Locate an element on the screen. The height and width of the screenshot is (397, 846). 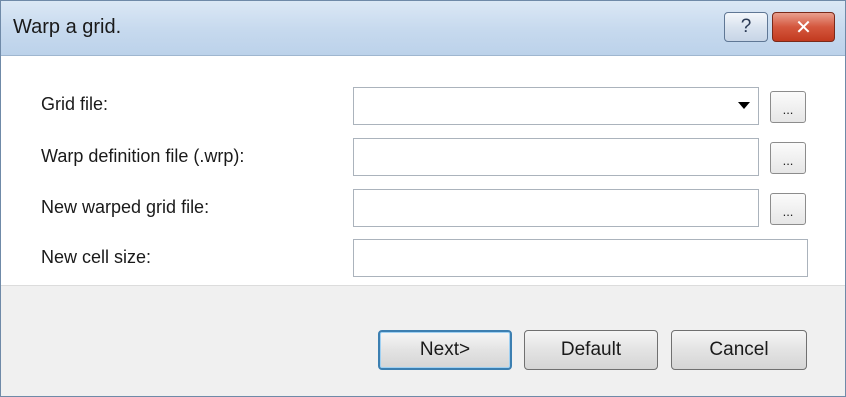
warp-definition-input is located at coordinates (556, 157).